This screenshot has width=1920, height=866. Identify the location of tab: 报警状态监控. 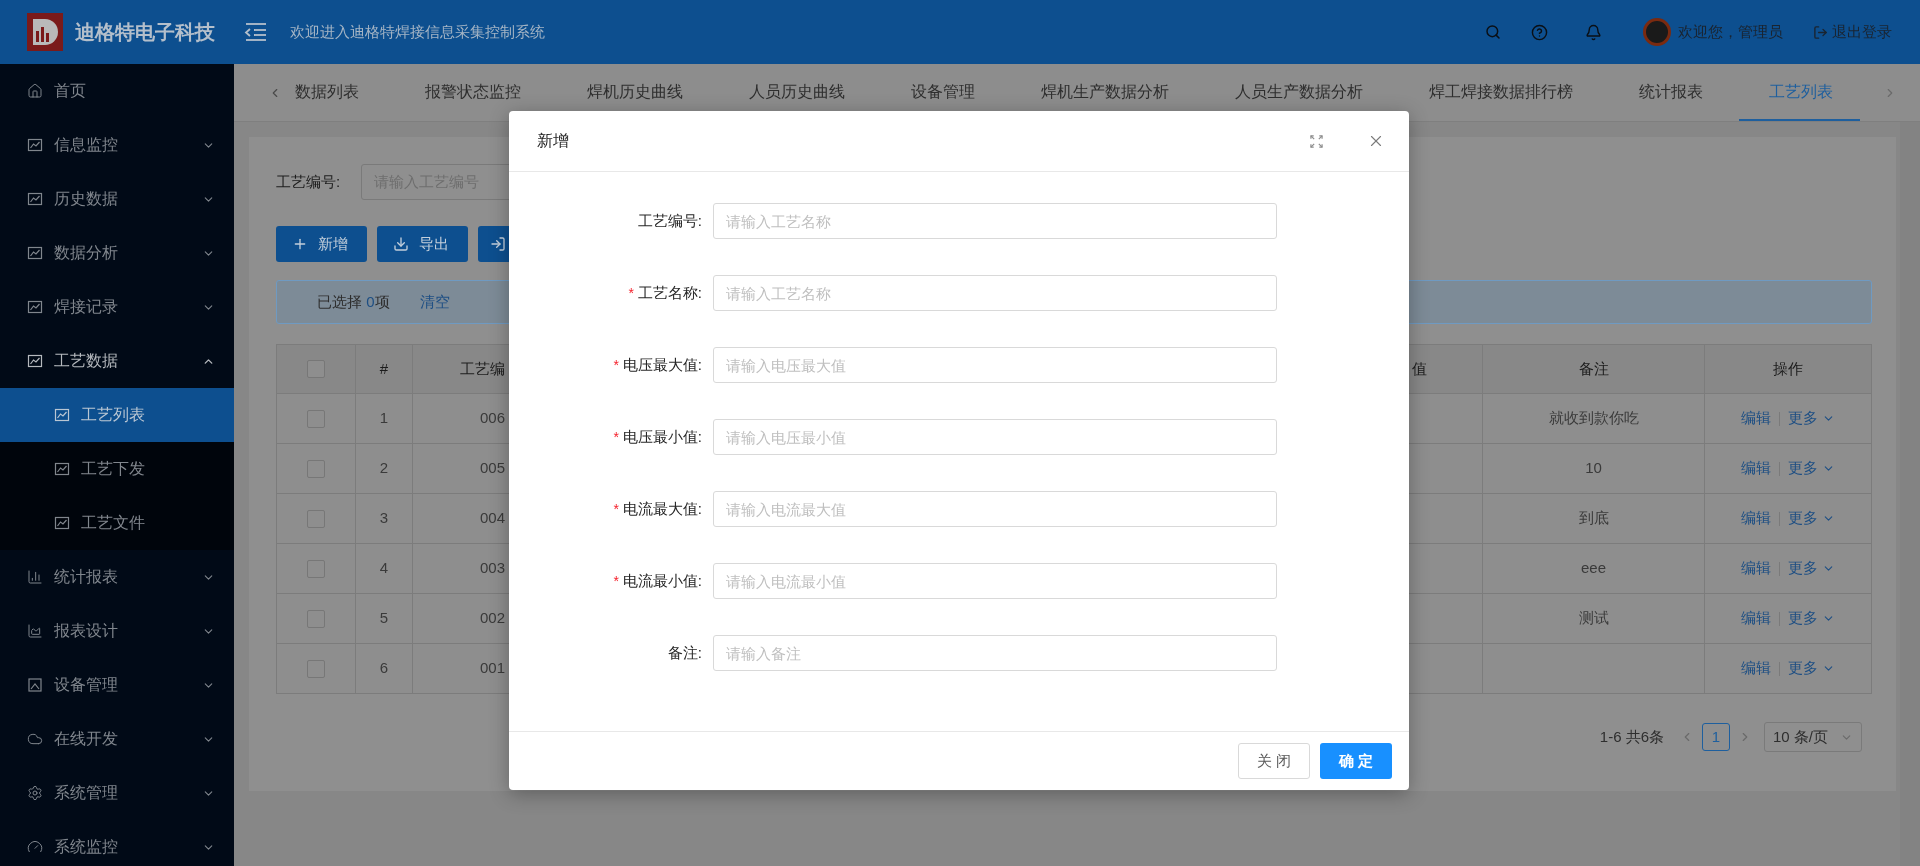
(473, 92).